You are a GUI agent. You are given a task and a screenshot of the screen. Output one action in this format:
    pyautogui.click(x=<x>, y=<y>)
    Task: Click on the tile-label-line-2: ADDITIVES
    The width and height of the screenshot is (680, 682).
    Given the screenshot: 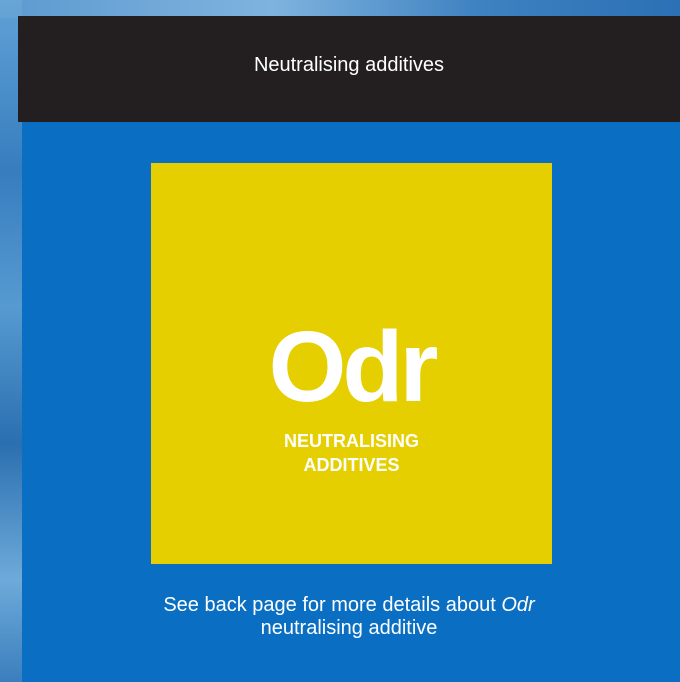 What is the action you would take?
    pyautogui.click(x=351, y=465)
    